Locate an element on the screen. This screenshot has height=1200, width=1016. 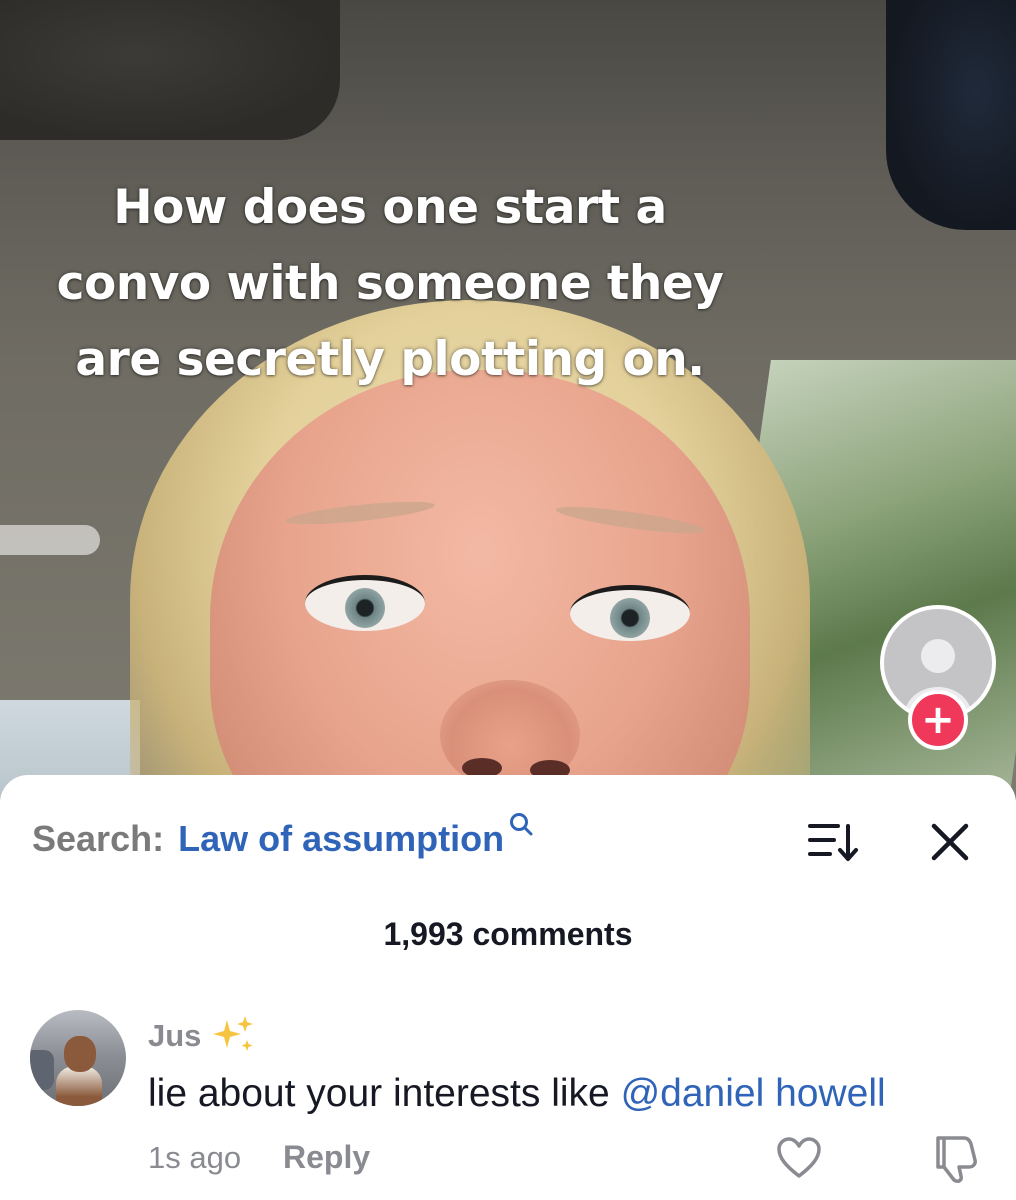
car-pillar is located at coordinates (951, 115).